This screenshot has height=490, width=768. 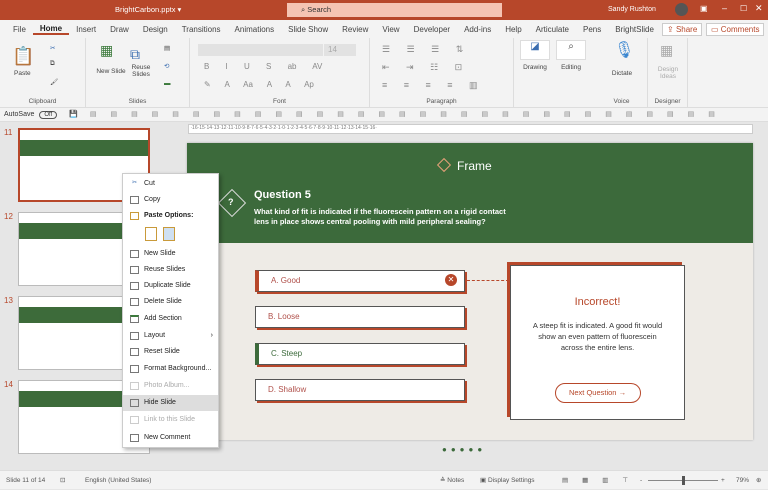 What do you see at coordinates (513, 29) in the screenshot?
I see `tab-help: Help` at bounding box center [513, 29].